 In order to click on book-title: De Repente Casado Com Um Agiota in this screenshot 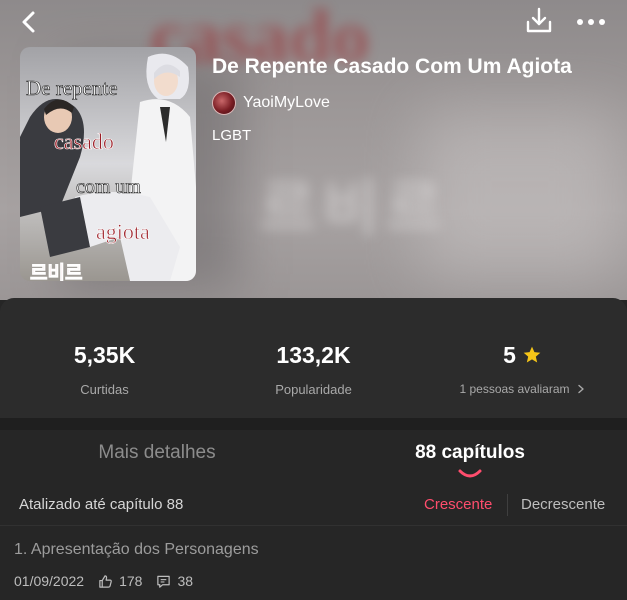, I will do `click(392, 66)`.